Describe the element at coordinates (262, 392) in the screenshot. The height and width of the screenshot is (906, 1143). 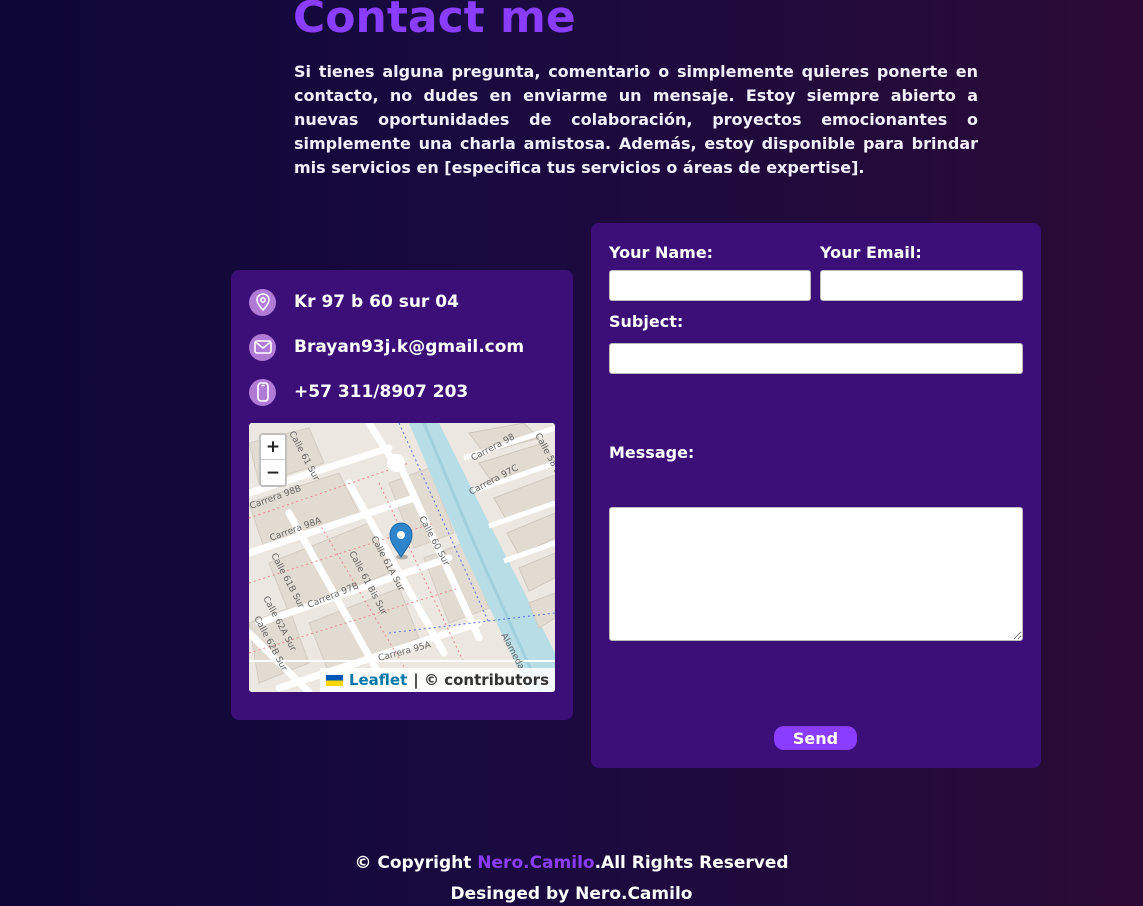
I see `phone-icon` at that location.